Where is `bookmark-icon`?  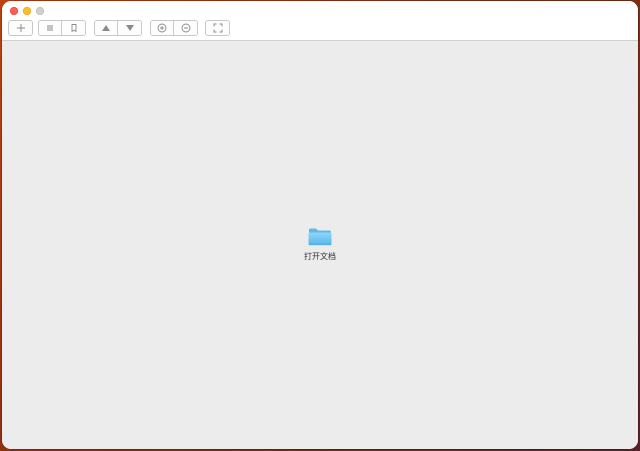
bookmark-icon is located at coordinates (73, 28).